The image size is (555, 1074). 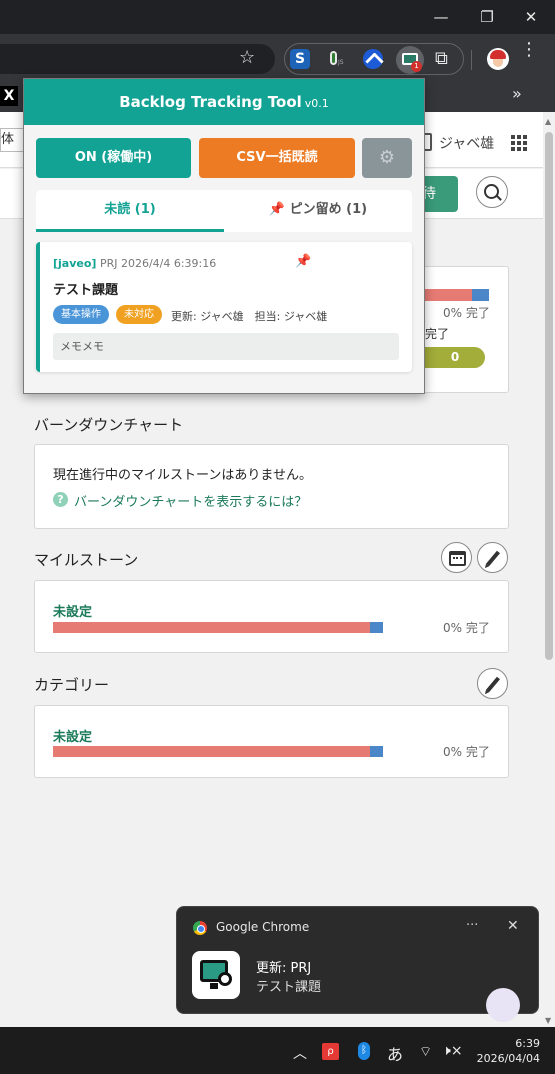 What do you see at coordinates (263, 927) in the screenshot?
I see `toast-app-name: Google Chrome` at bounding box center [263, 927].